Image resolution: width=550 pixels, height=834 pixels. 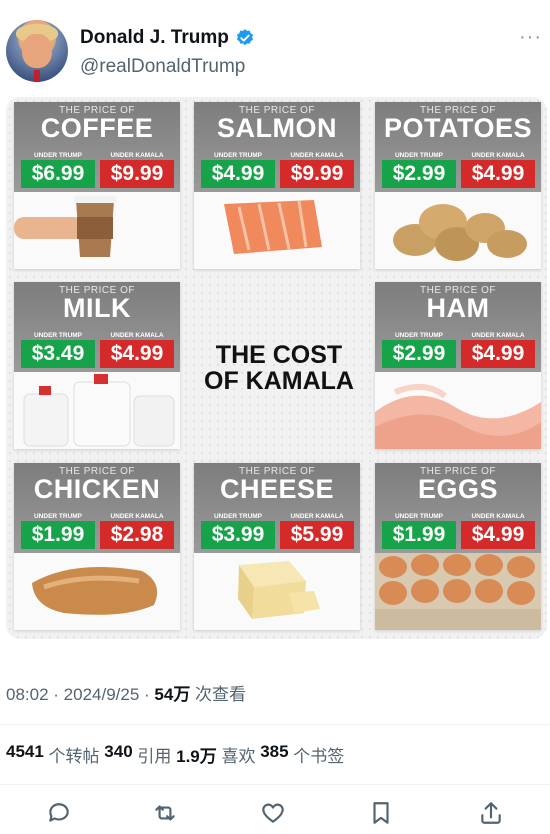 I want to click on trump-price: $3.49, so click(x=58, y=354).